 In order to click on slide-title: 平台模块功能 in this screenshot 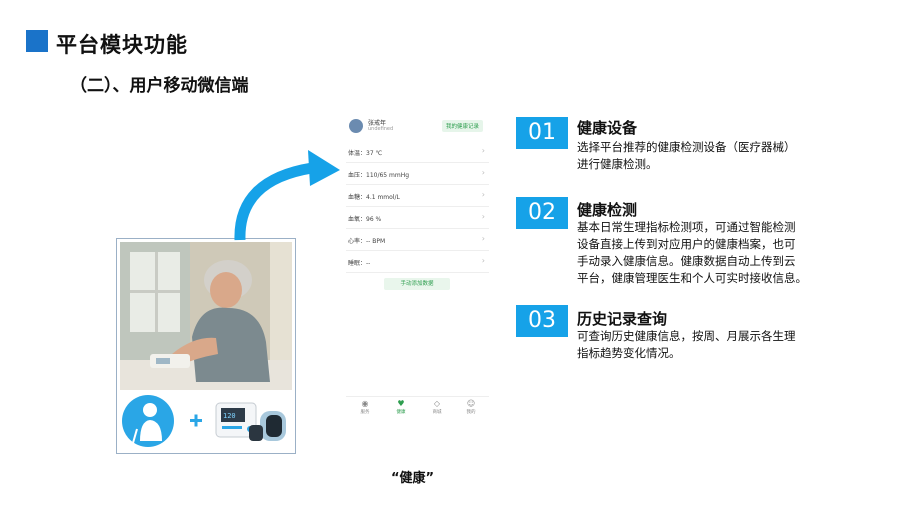, I will do `click(122, 45)`.